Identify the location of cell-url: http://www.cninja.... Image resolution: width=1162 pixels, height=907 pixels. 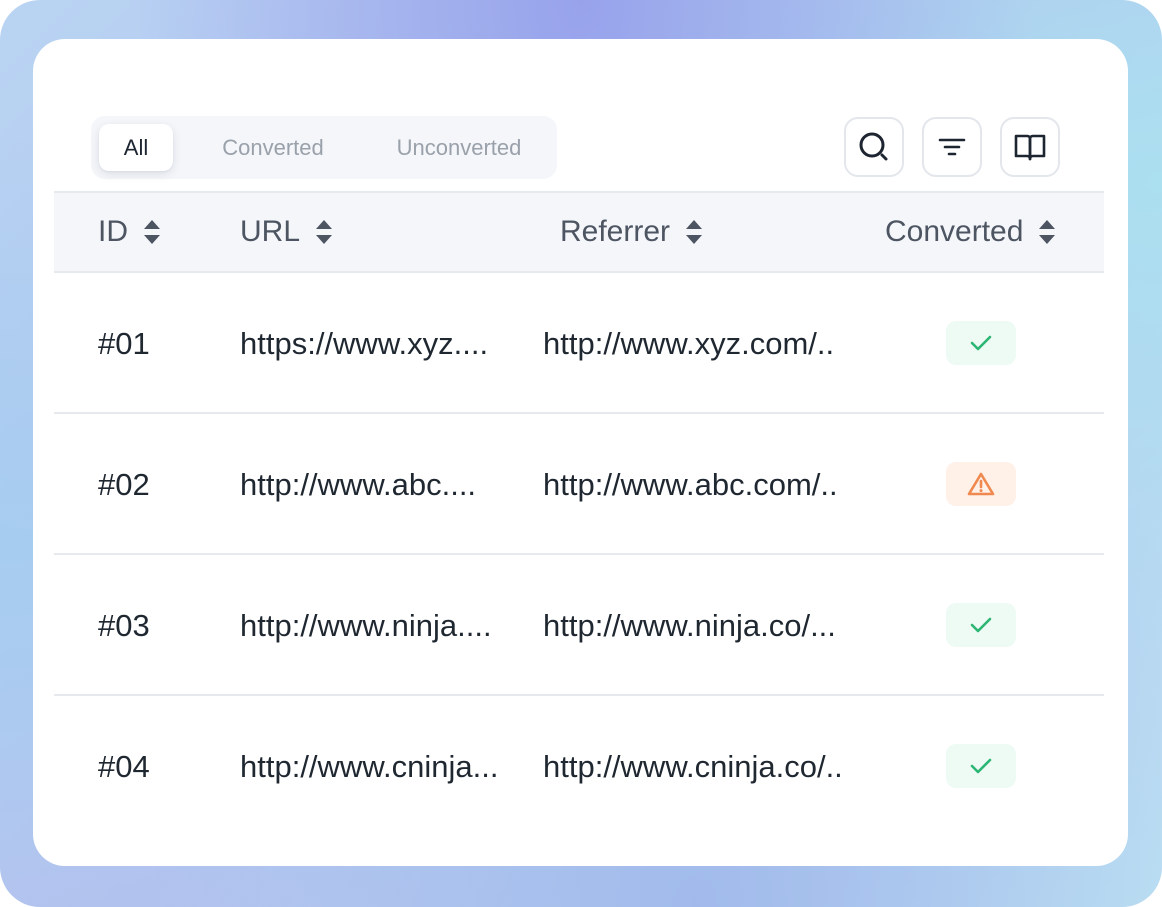
(385, 766).